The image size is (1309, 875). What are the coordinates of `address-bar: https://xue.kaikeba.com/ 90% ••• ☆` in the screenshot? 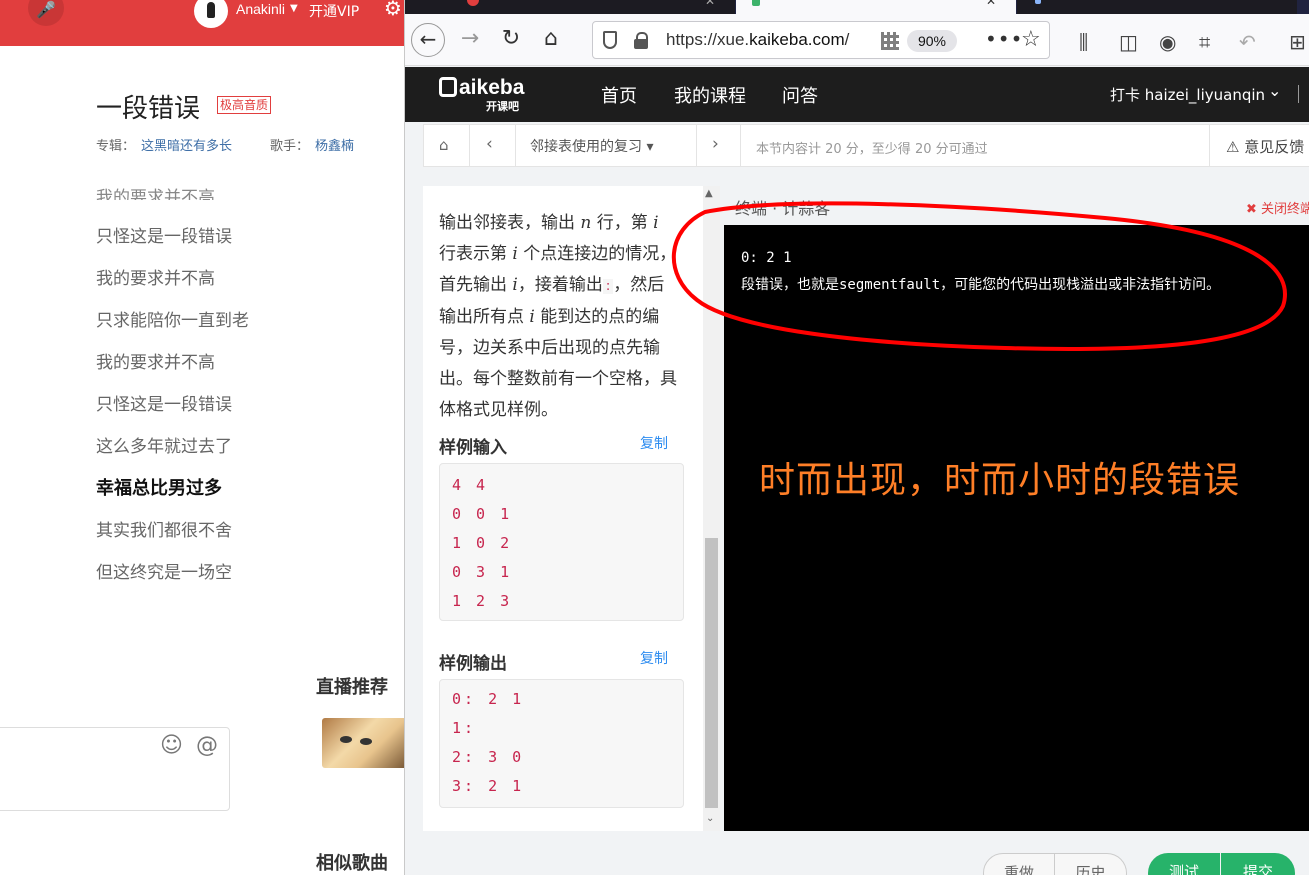 It's located at (821, 40).